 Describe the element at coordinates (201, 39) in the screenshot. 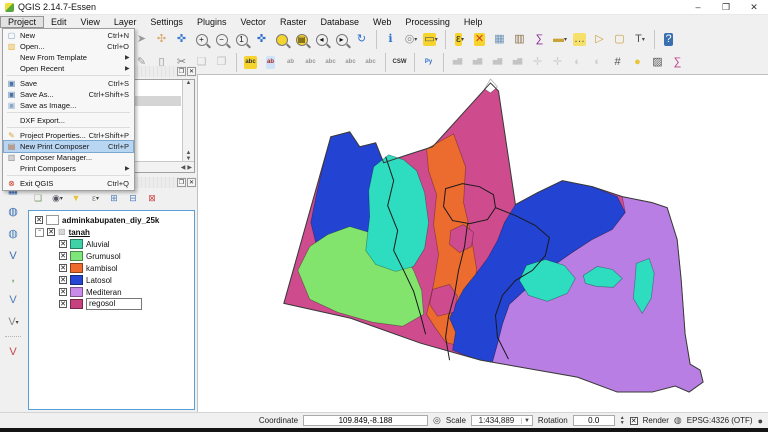

I see `zoom-in-icon: + ▾` at that location.